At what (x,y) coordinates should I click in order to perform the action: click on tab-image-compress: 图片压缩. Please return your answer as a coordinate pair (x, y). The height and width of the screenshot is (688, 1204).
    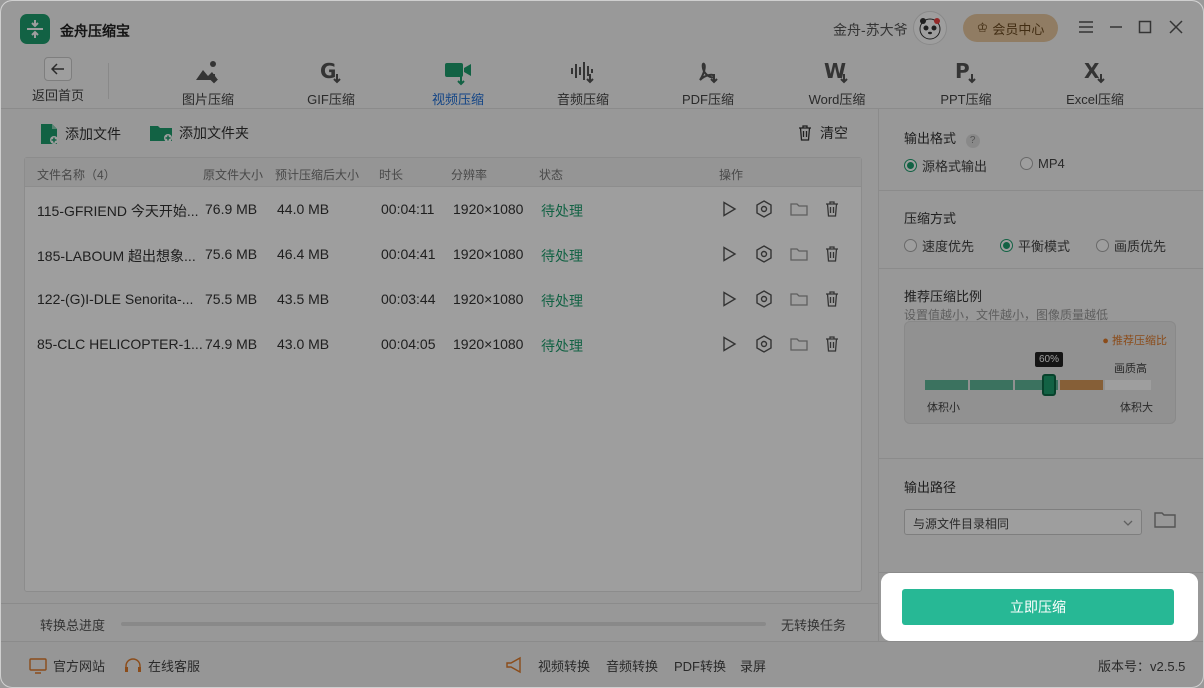
    Looking at the image, I should click on (208, 81).